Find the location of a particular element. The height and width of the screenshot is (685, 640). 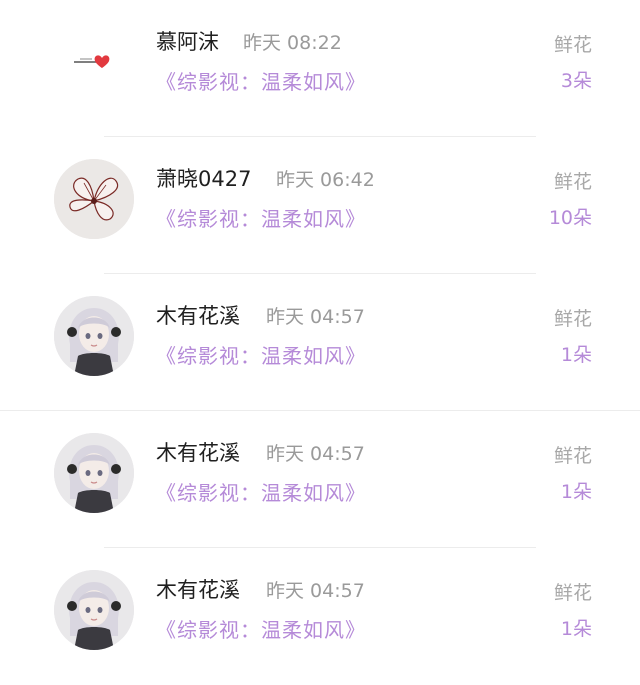

flower-icon is located at coordinates (94, 199).